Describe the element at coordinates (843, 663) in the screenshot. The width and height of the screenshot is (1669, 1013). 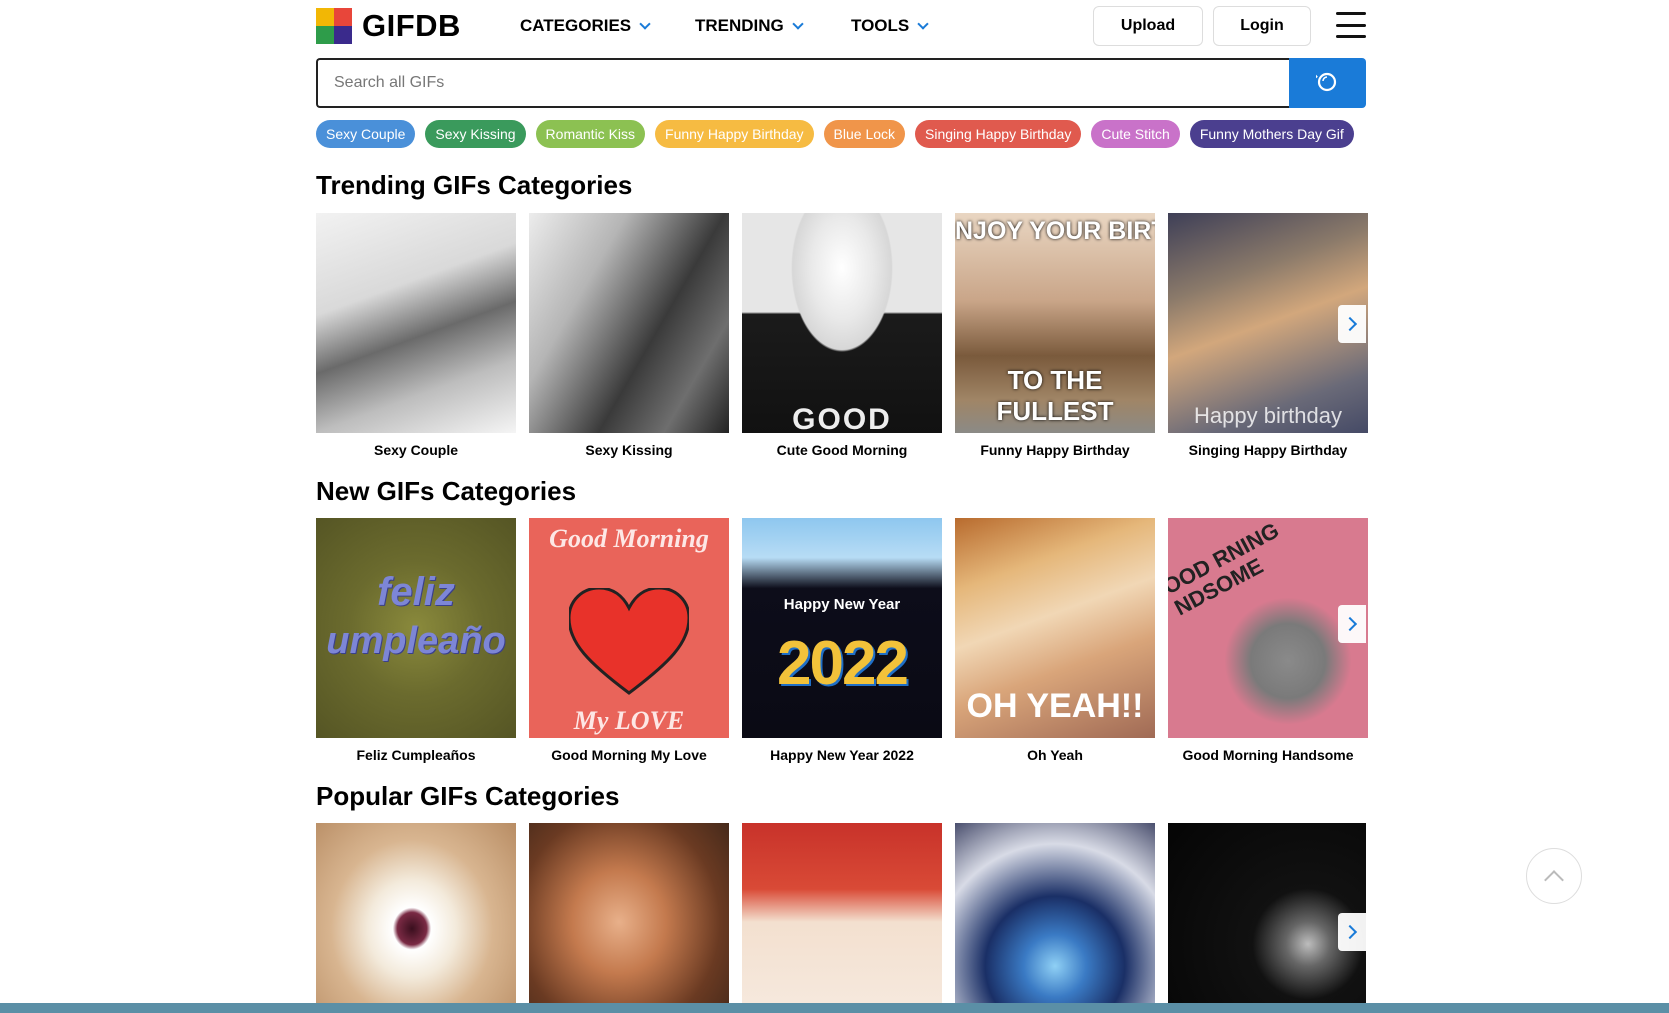
I see `thumbnail-text: 2022` at that location.